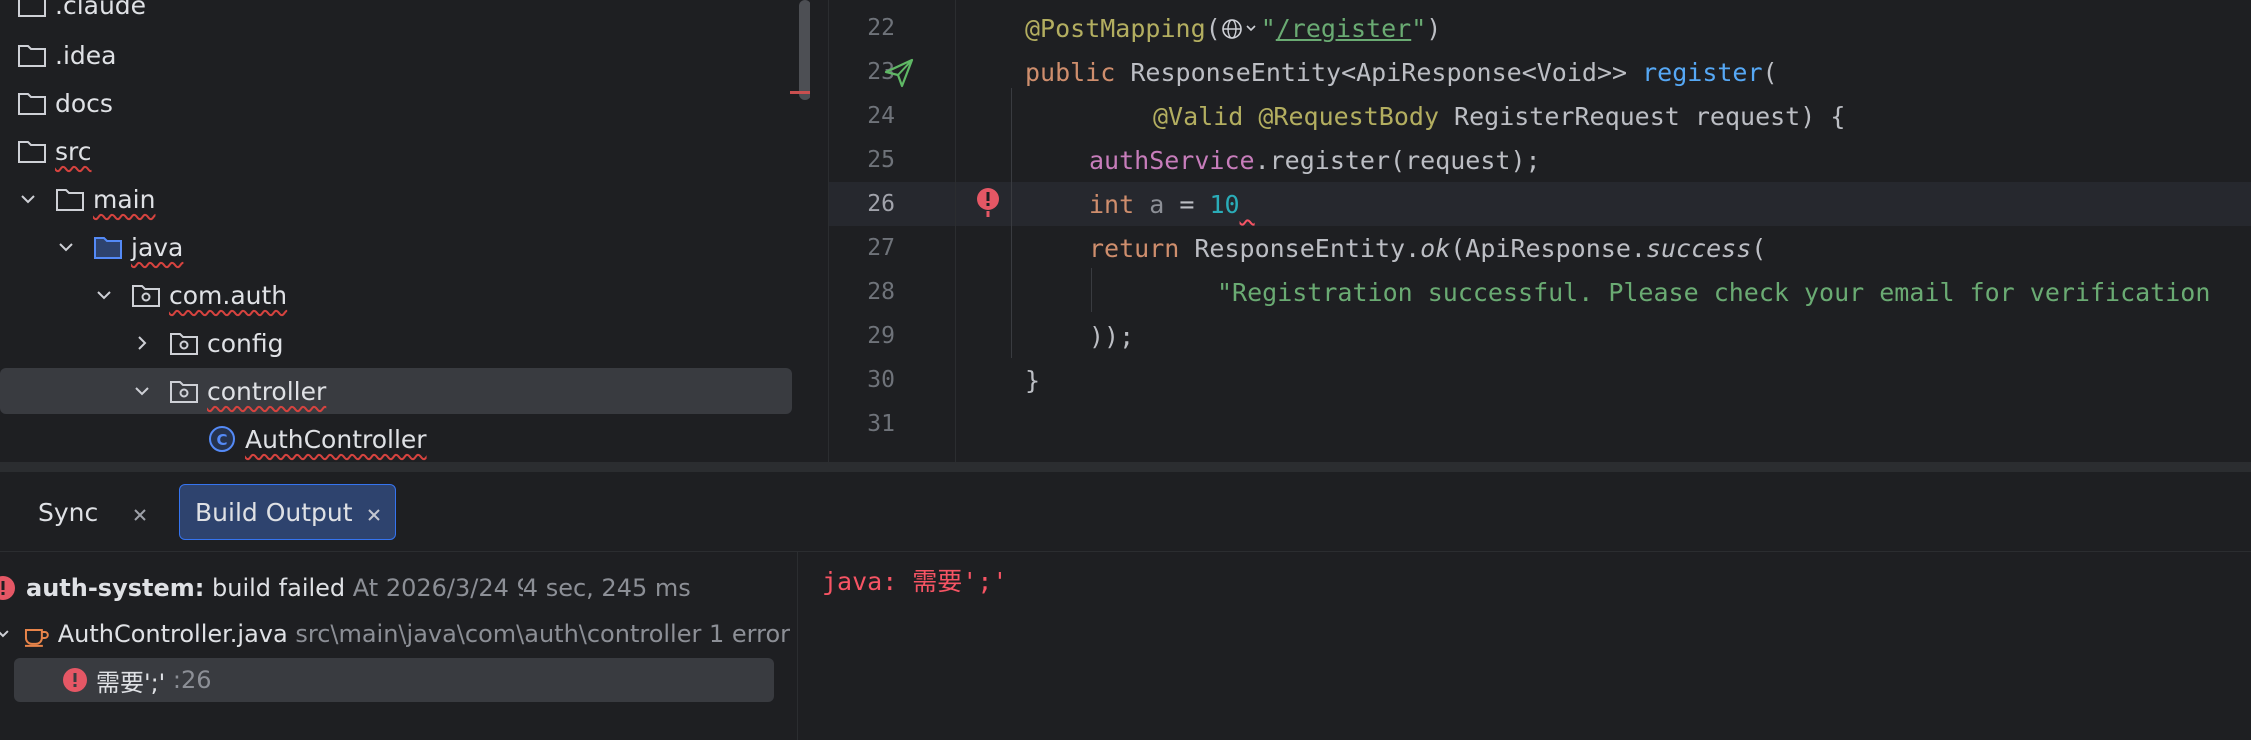 The height and width of the screenshot is (740, 2251). Describe the element at coordinates (396, 295) in the screenshot. I see `tree-item-com-auth: com.auth` at that location.